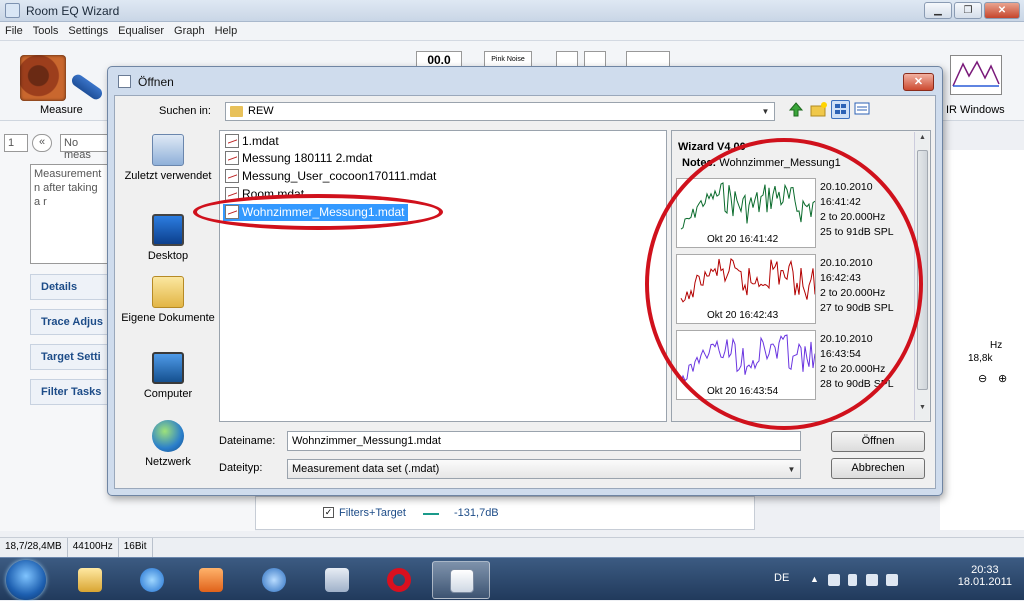 This screenshot has width=1024, height=601. I want to click on measure-label: Measure, so click(61, 110).